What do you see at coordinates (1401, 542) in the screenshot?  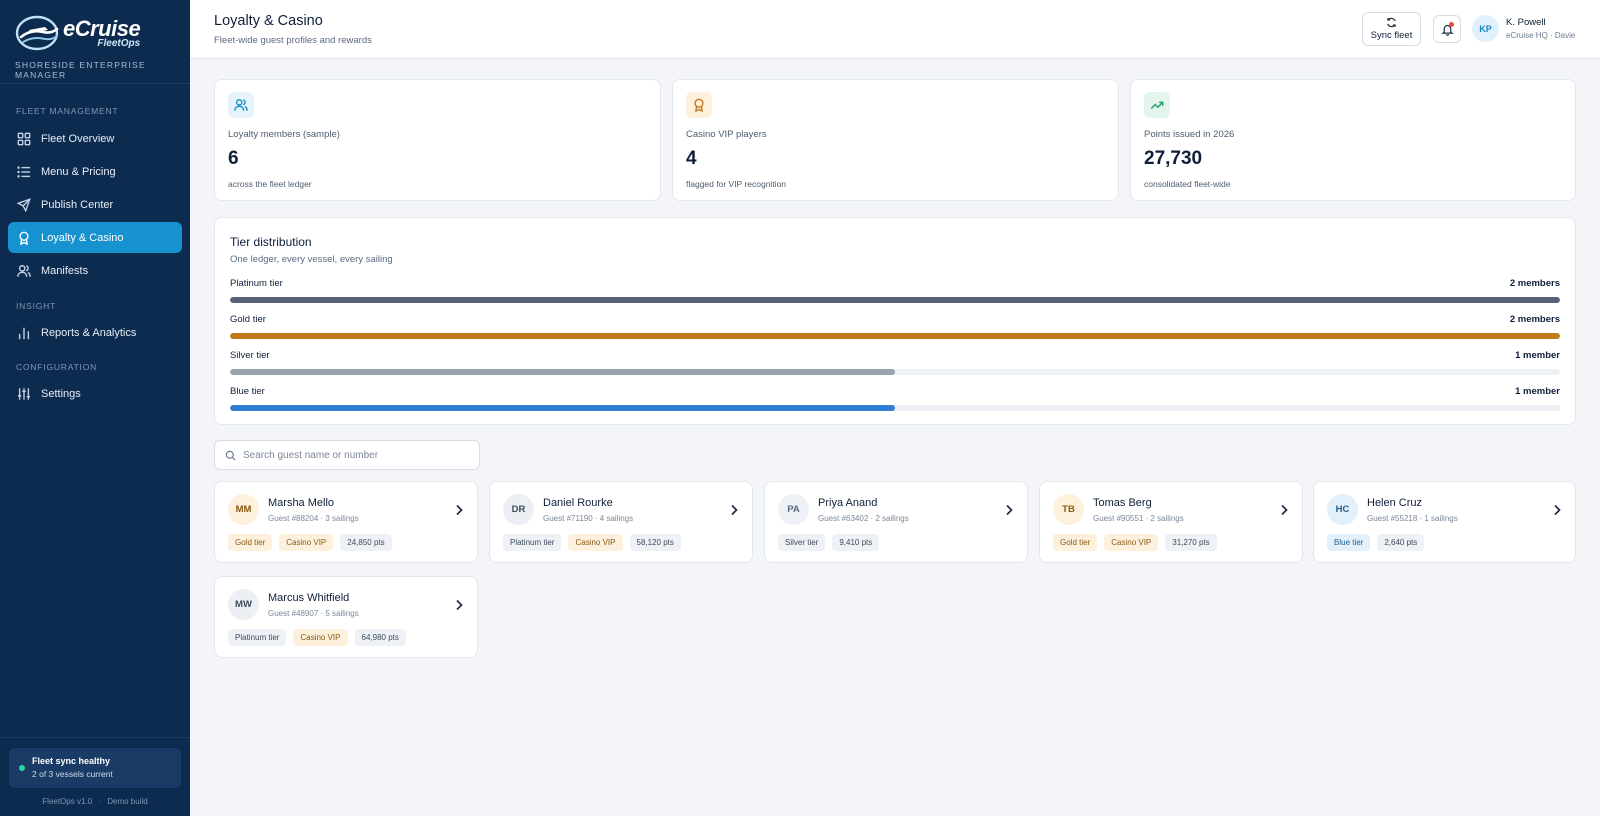 I see `points-badge: 2,640 pts` at bounding box center [1401, 542].